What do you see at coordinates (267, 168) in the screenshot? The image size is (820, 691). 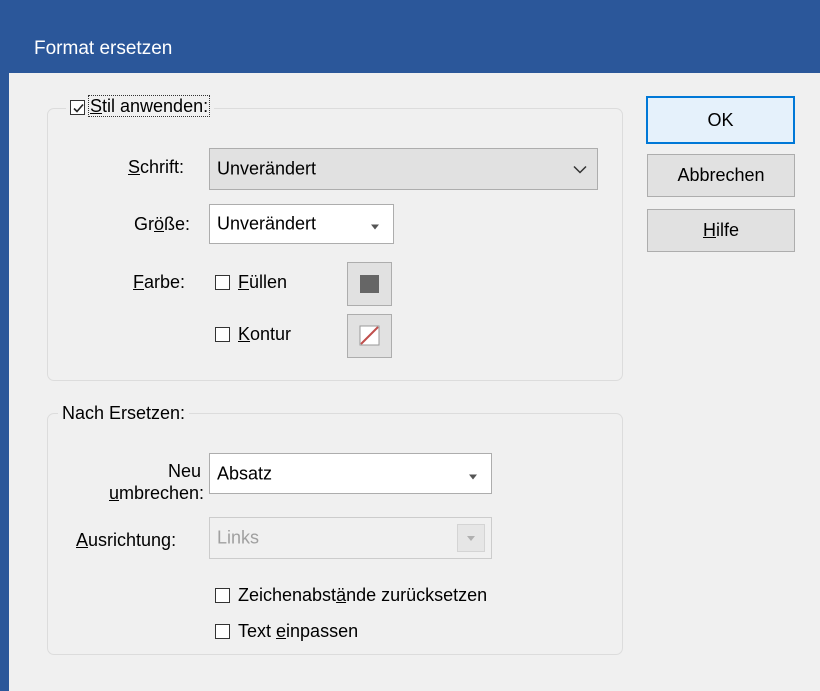 I see `font-value: Unverändert` at bounding box center [267, 168].